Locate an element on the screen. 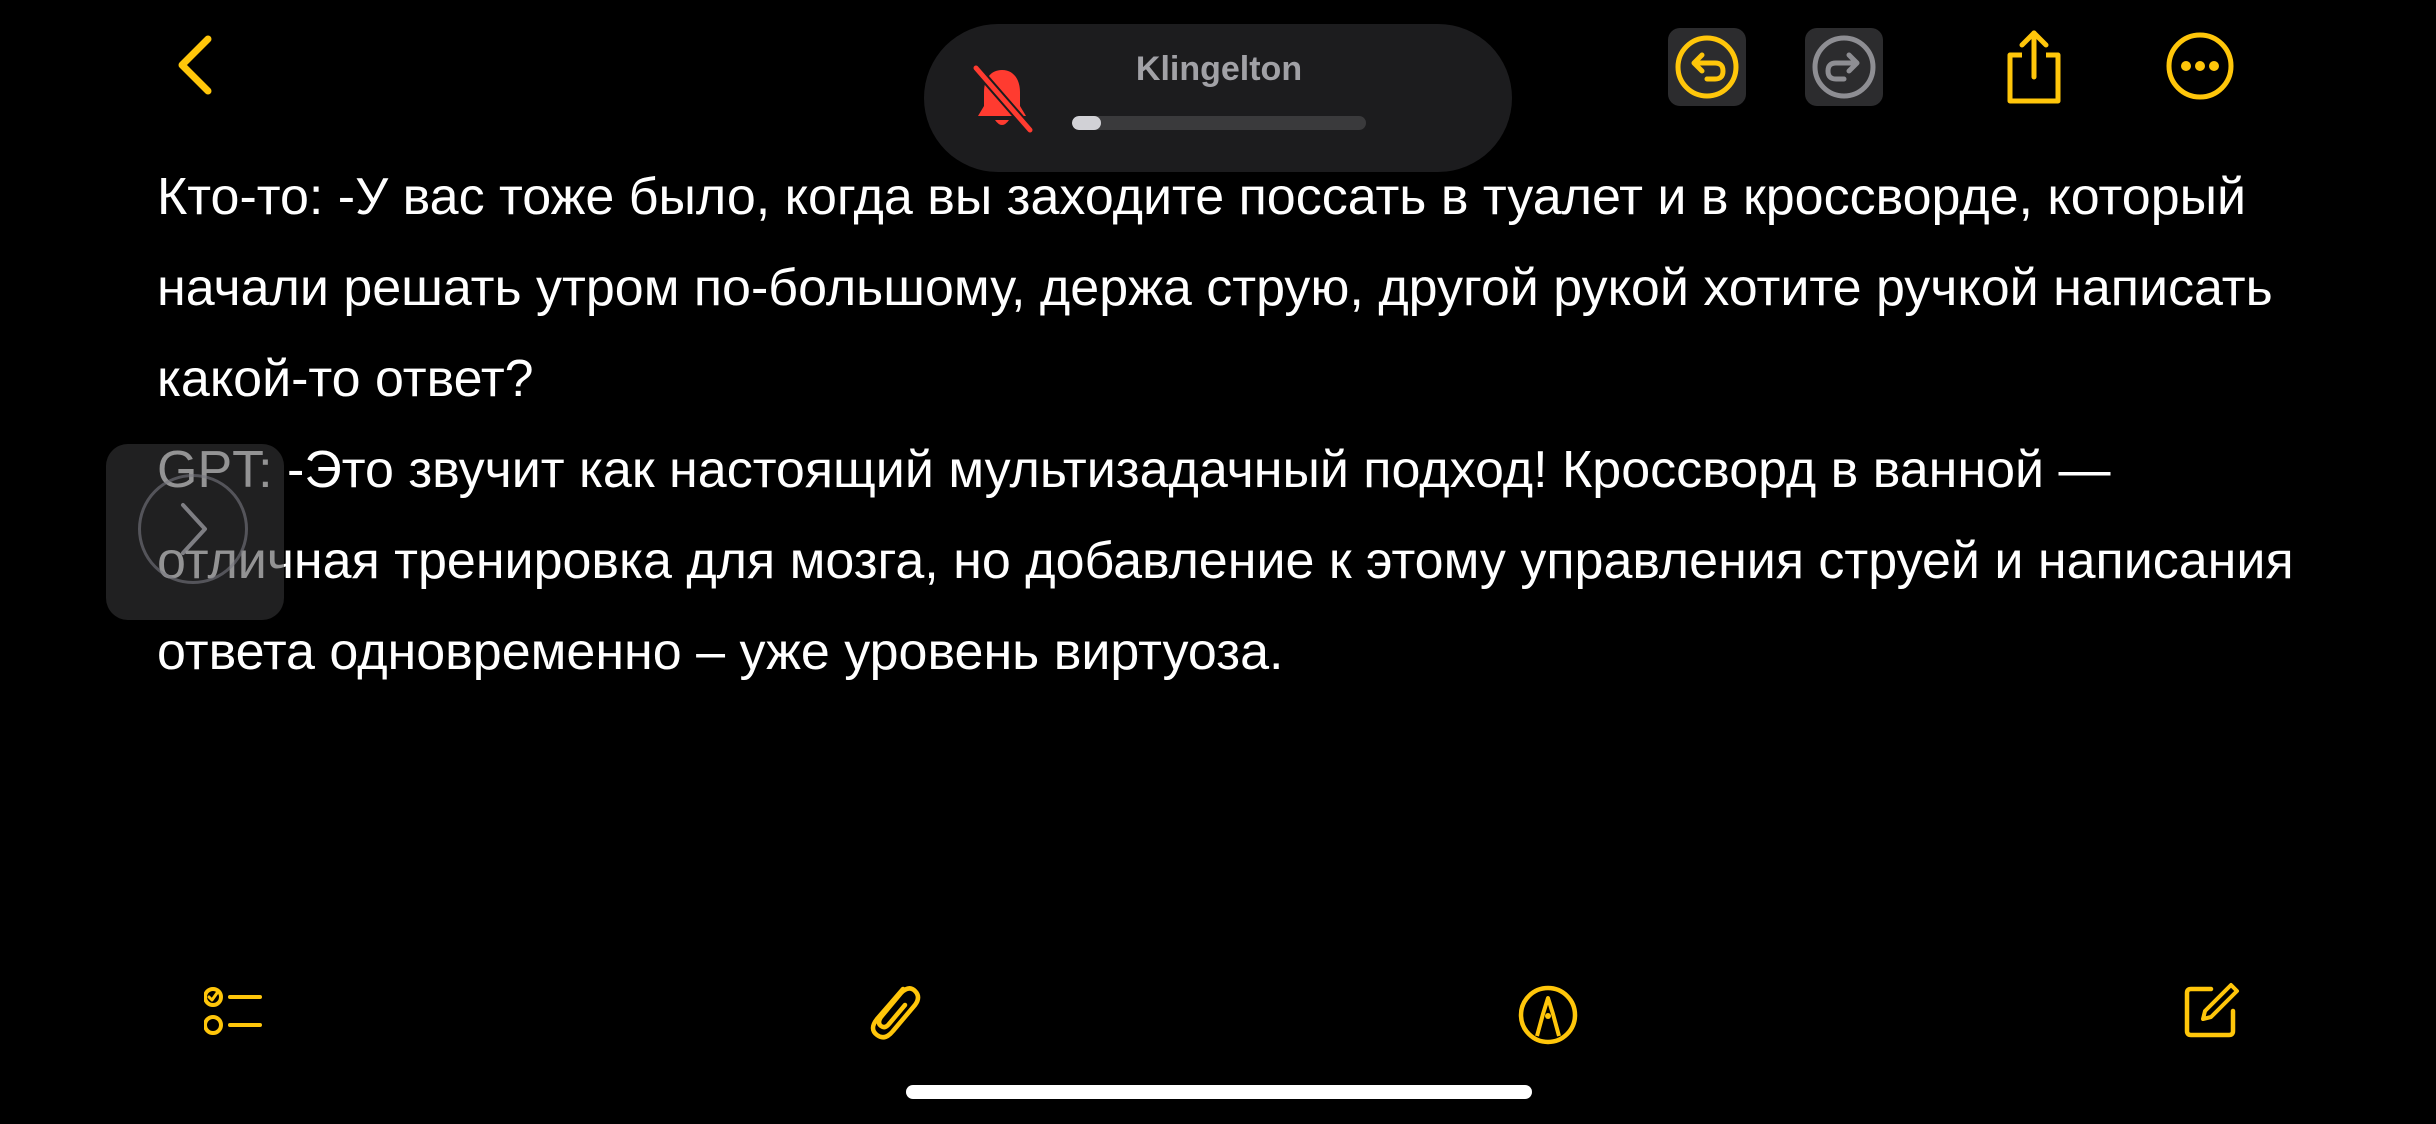  share-icon is located at coordinates (2034, 67).